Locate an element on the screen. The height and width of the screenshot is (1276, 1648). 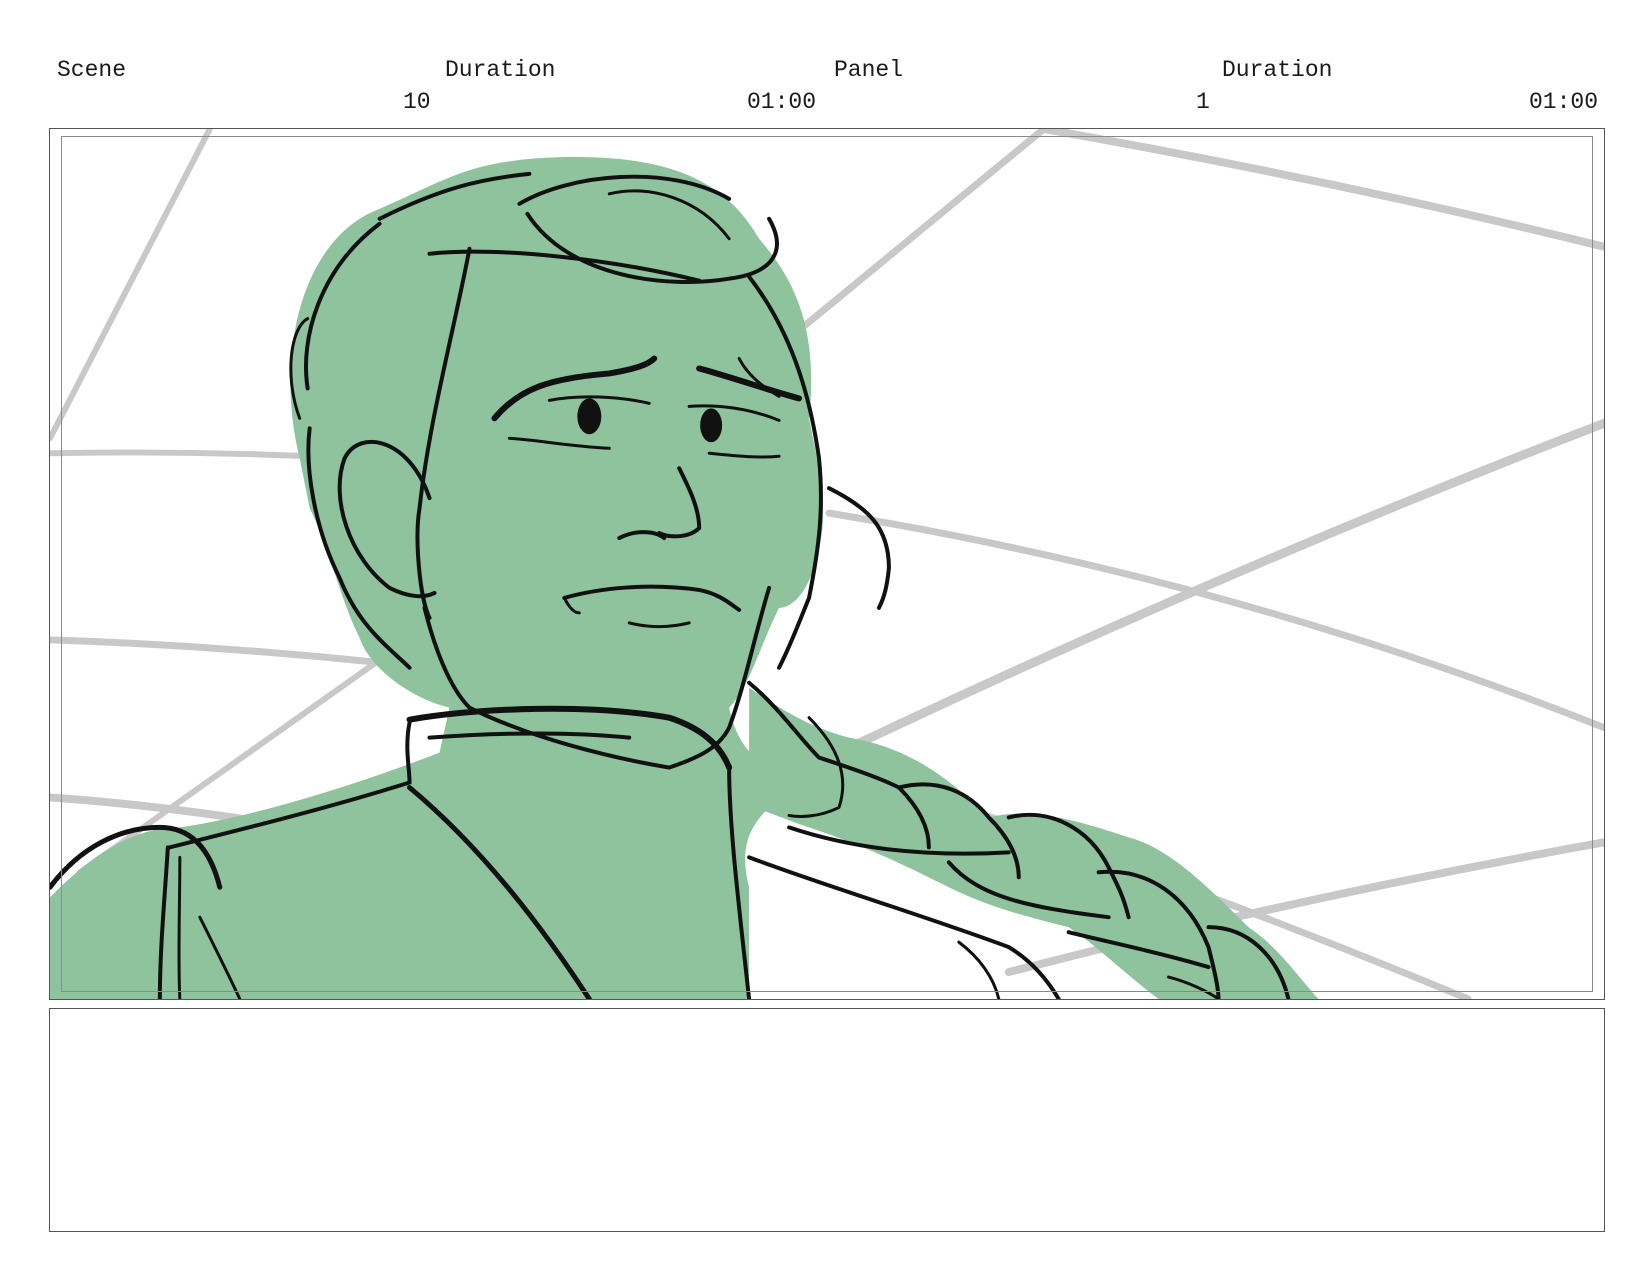
panel-number: 1 is located at coordinates (1203, 102).